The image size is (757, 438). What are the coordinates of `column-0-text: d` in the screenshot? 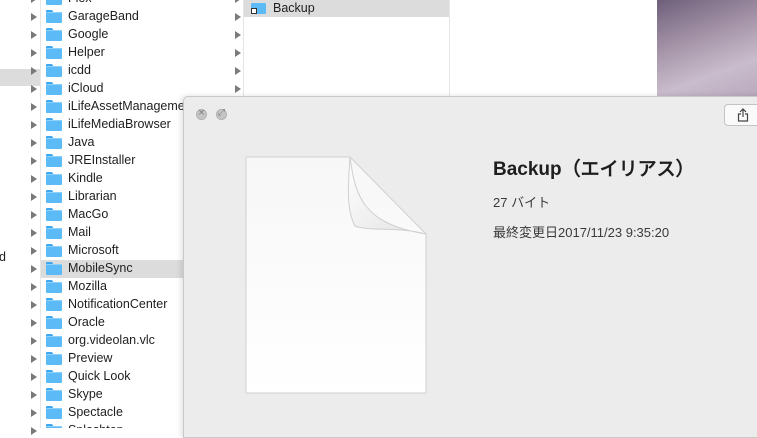 It's located at (3, 257).